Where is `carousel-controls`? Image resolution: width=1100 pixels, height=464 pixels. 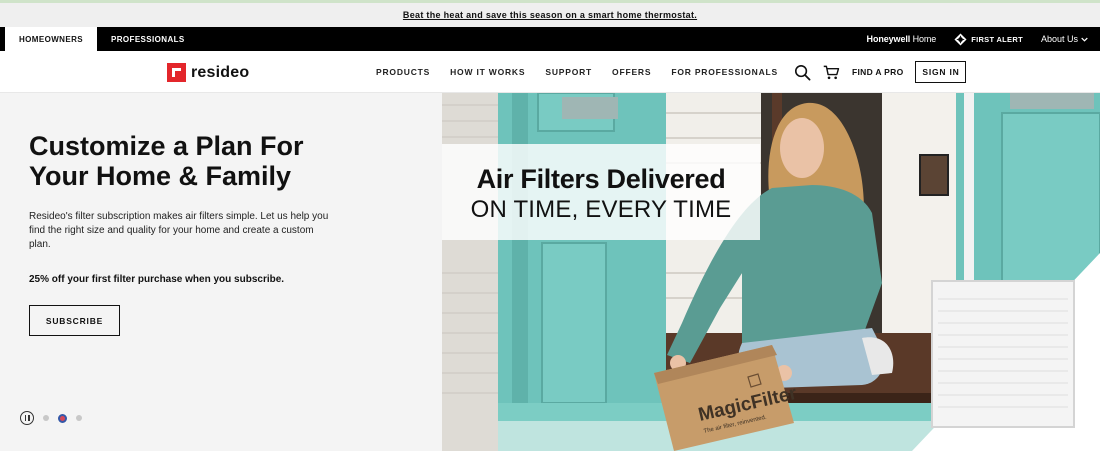 carousel-controls is located at coordinates (51, 418).